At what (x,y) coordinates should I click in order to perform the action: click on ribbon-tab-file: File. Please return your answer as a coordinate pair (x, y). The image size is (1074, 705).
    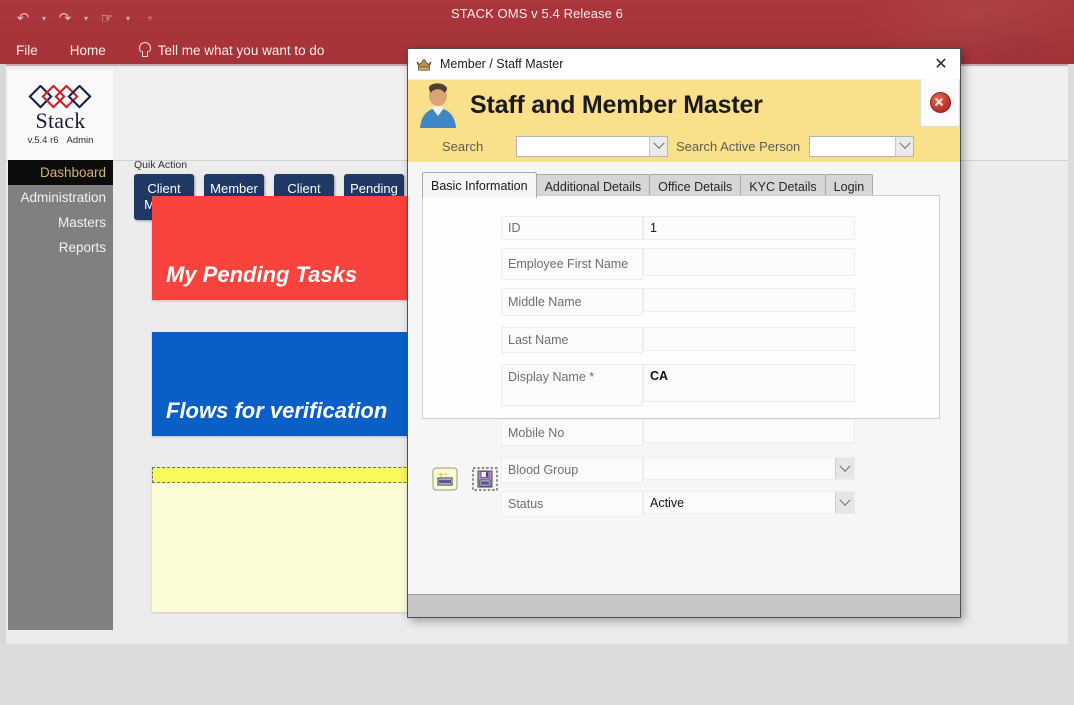
    Looking at the image, I should click on (27, 50).